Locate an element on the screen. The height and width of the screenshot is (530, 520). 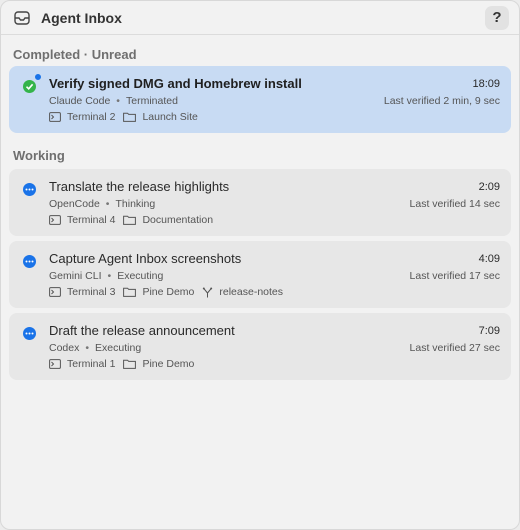
terminal-link: Terminal 2 is located at coordinates (82, 117).